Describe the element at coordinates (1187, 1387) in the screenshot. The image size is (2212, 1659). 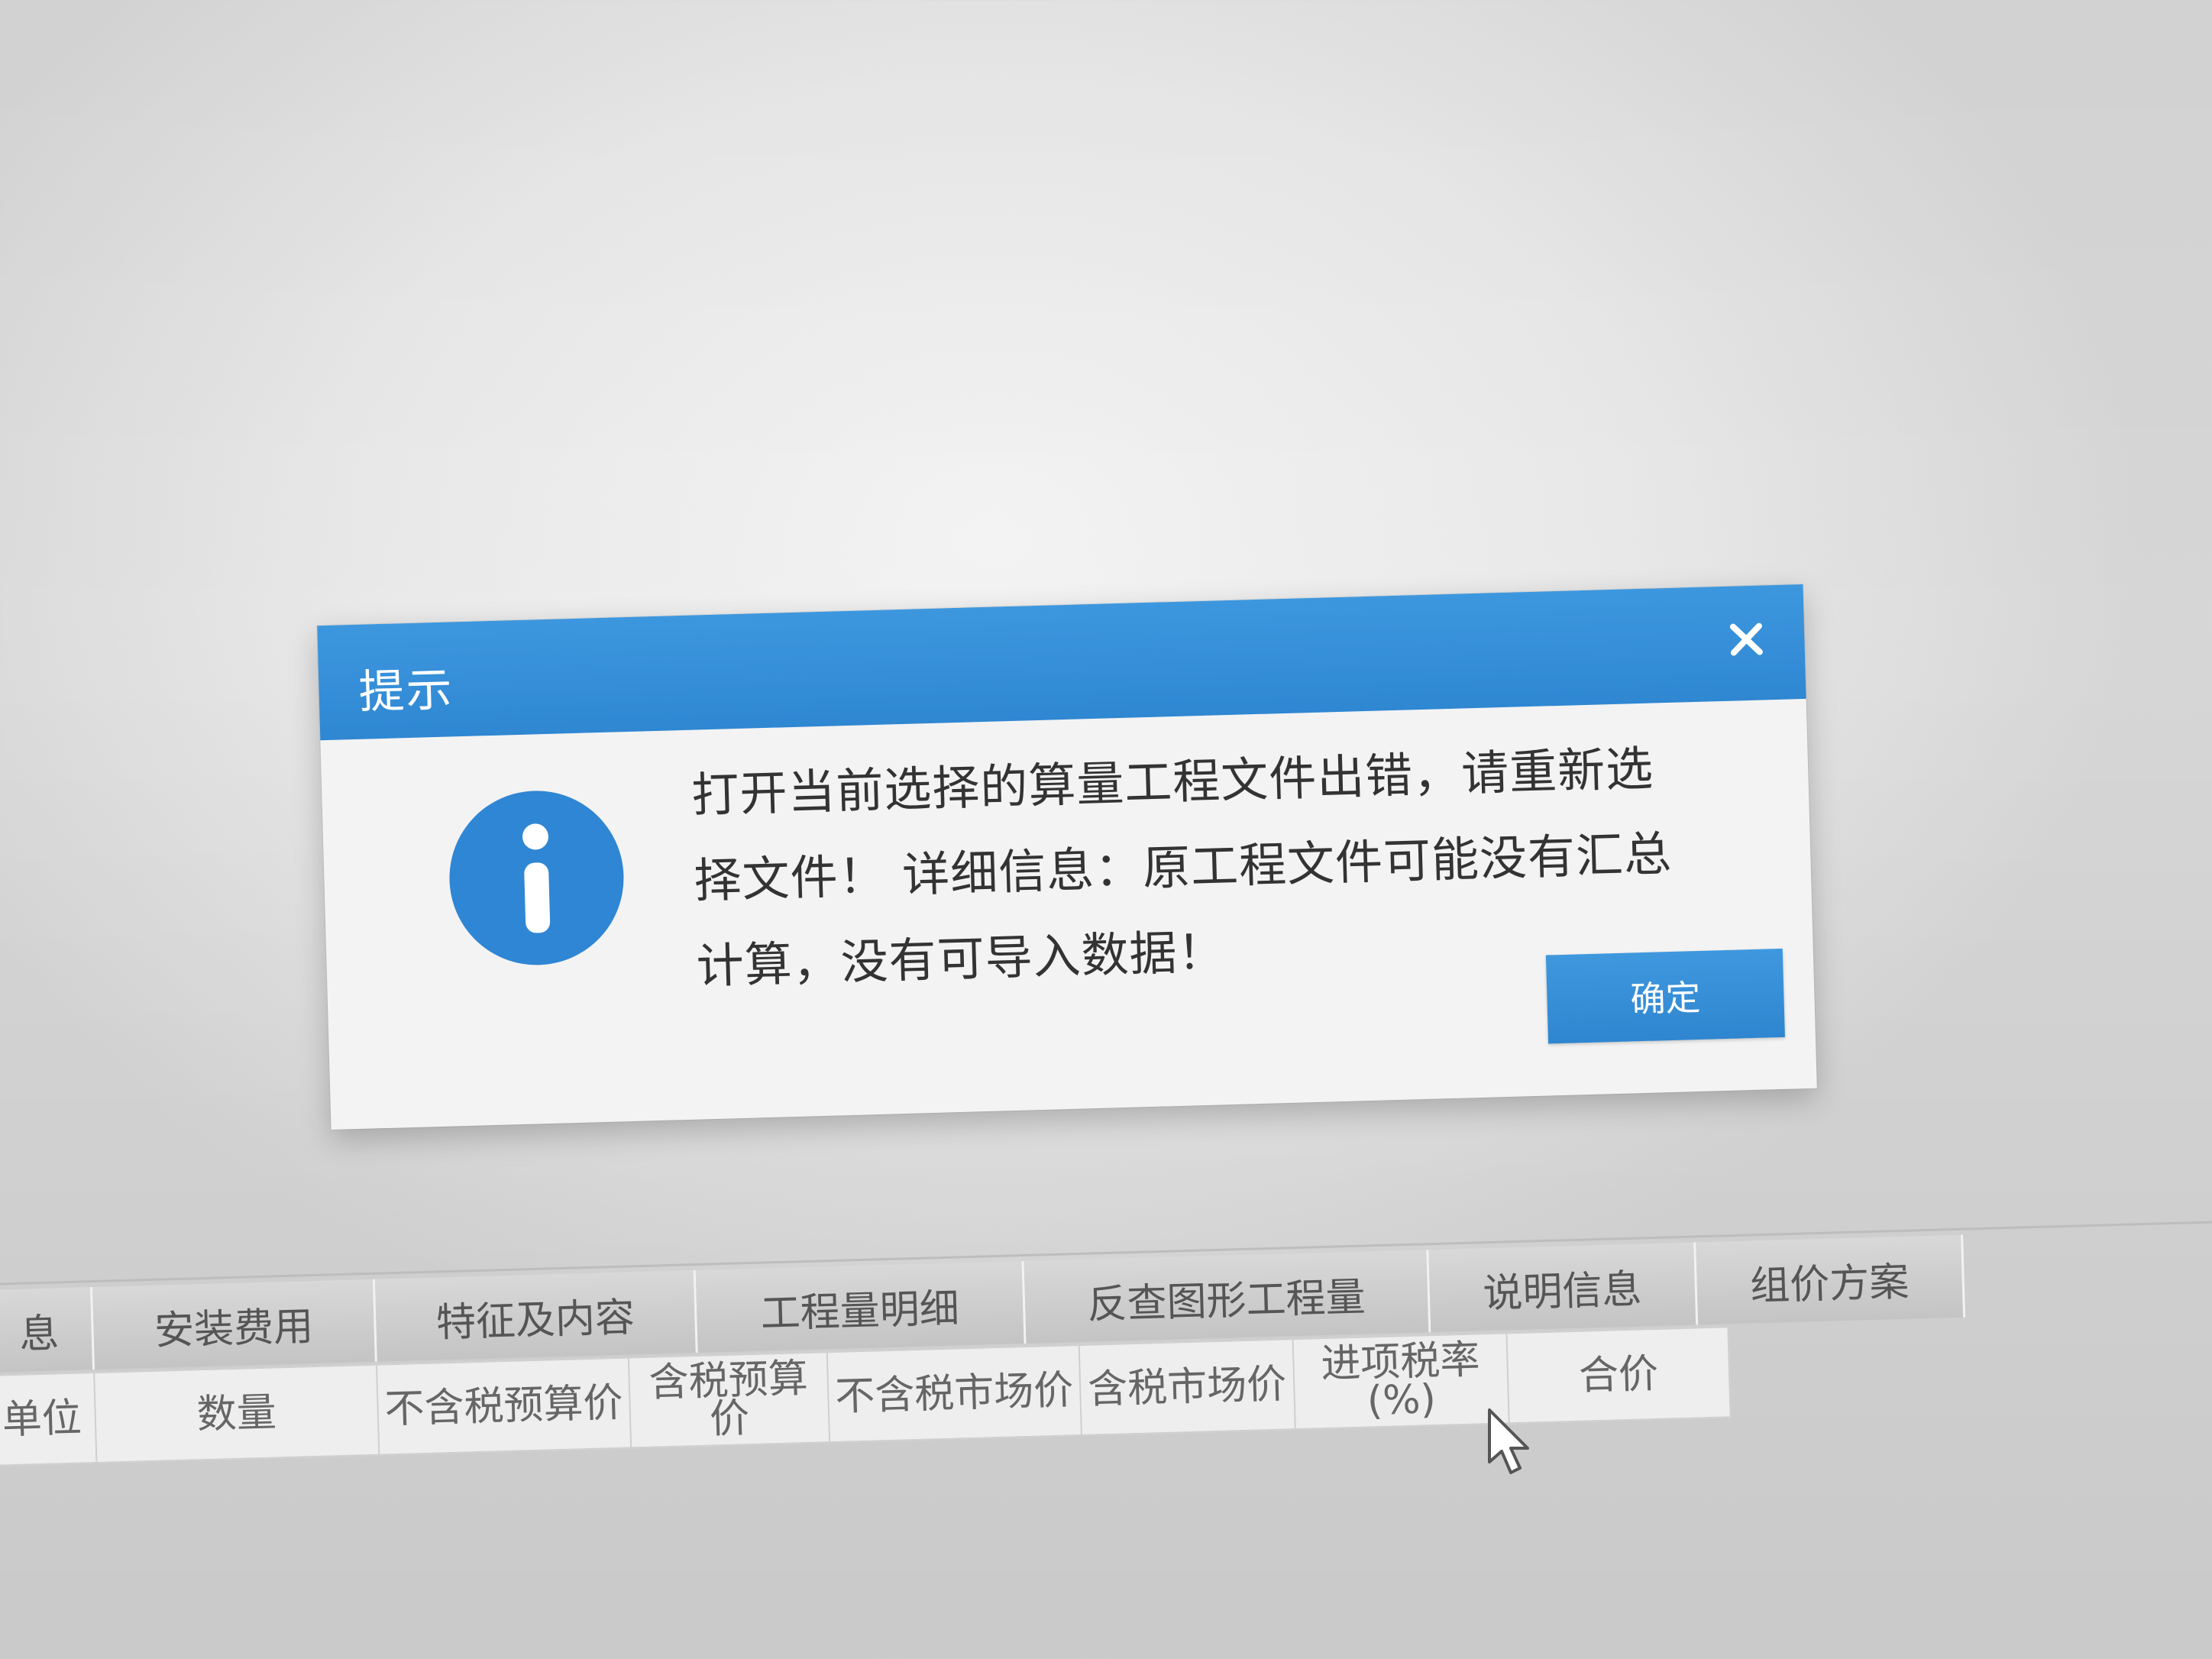
I see `column-header-taxed-market-price: 含税市场价` at that location.